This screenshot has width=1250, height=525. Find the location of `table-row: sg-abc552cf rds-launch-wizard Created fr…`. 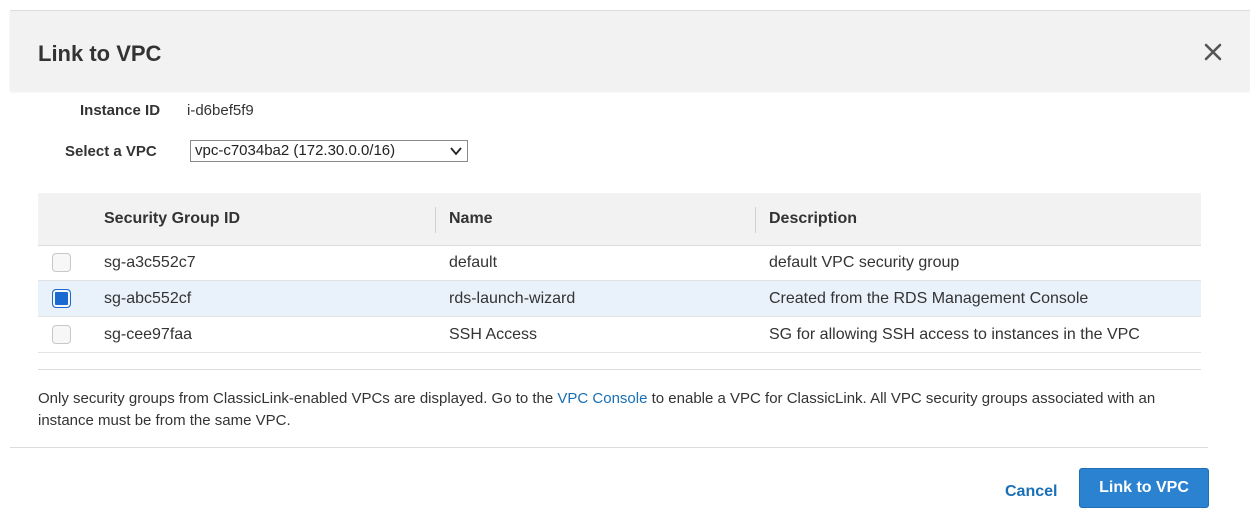

table-row: sg-abc552cf rds-launch-wizard Created fr… is located at coordinates (619, 299).